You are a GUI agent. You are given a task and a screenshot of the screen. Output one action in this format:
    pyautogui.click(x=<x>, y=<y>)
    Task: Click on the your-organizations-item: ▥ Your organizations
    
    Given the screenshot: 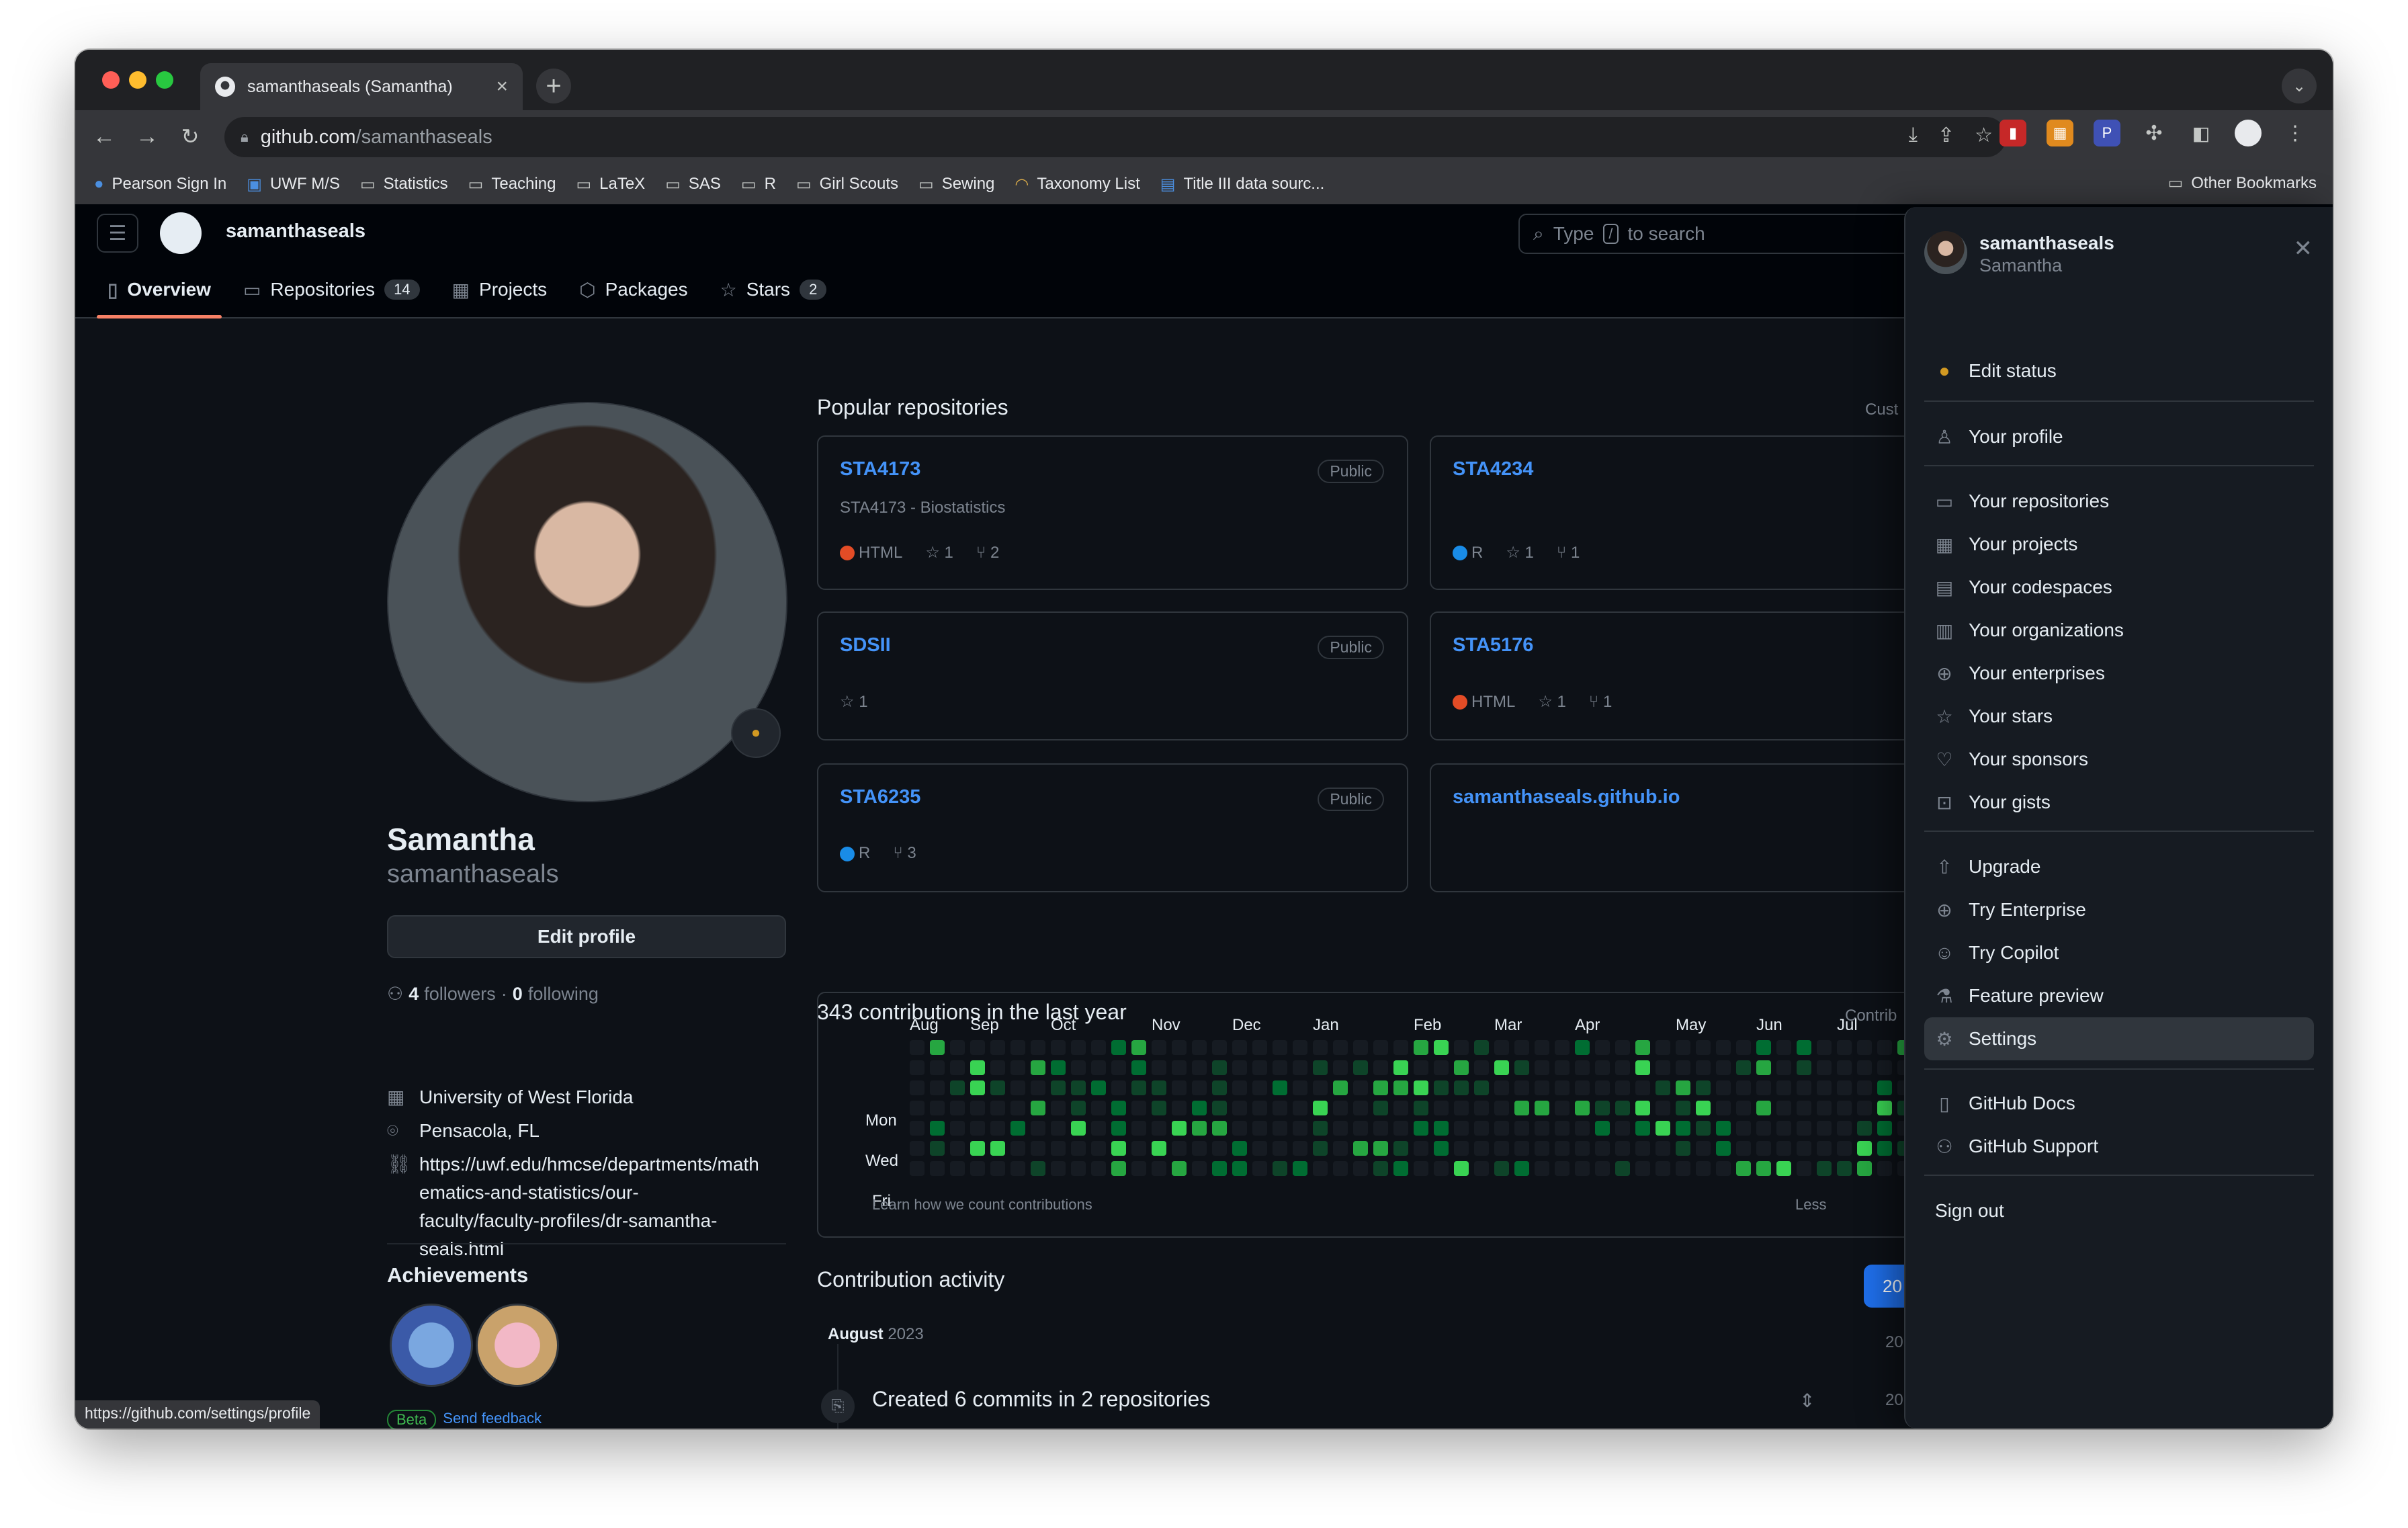 What is the action you would take?
    pyautogui.click(x=2119, y=630)
    